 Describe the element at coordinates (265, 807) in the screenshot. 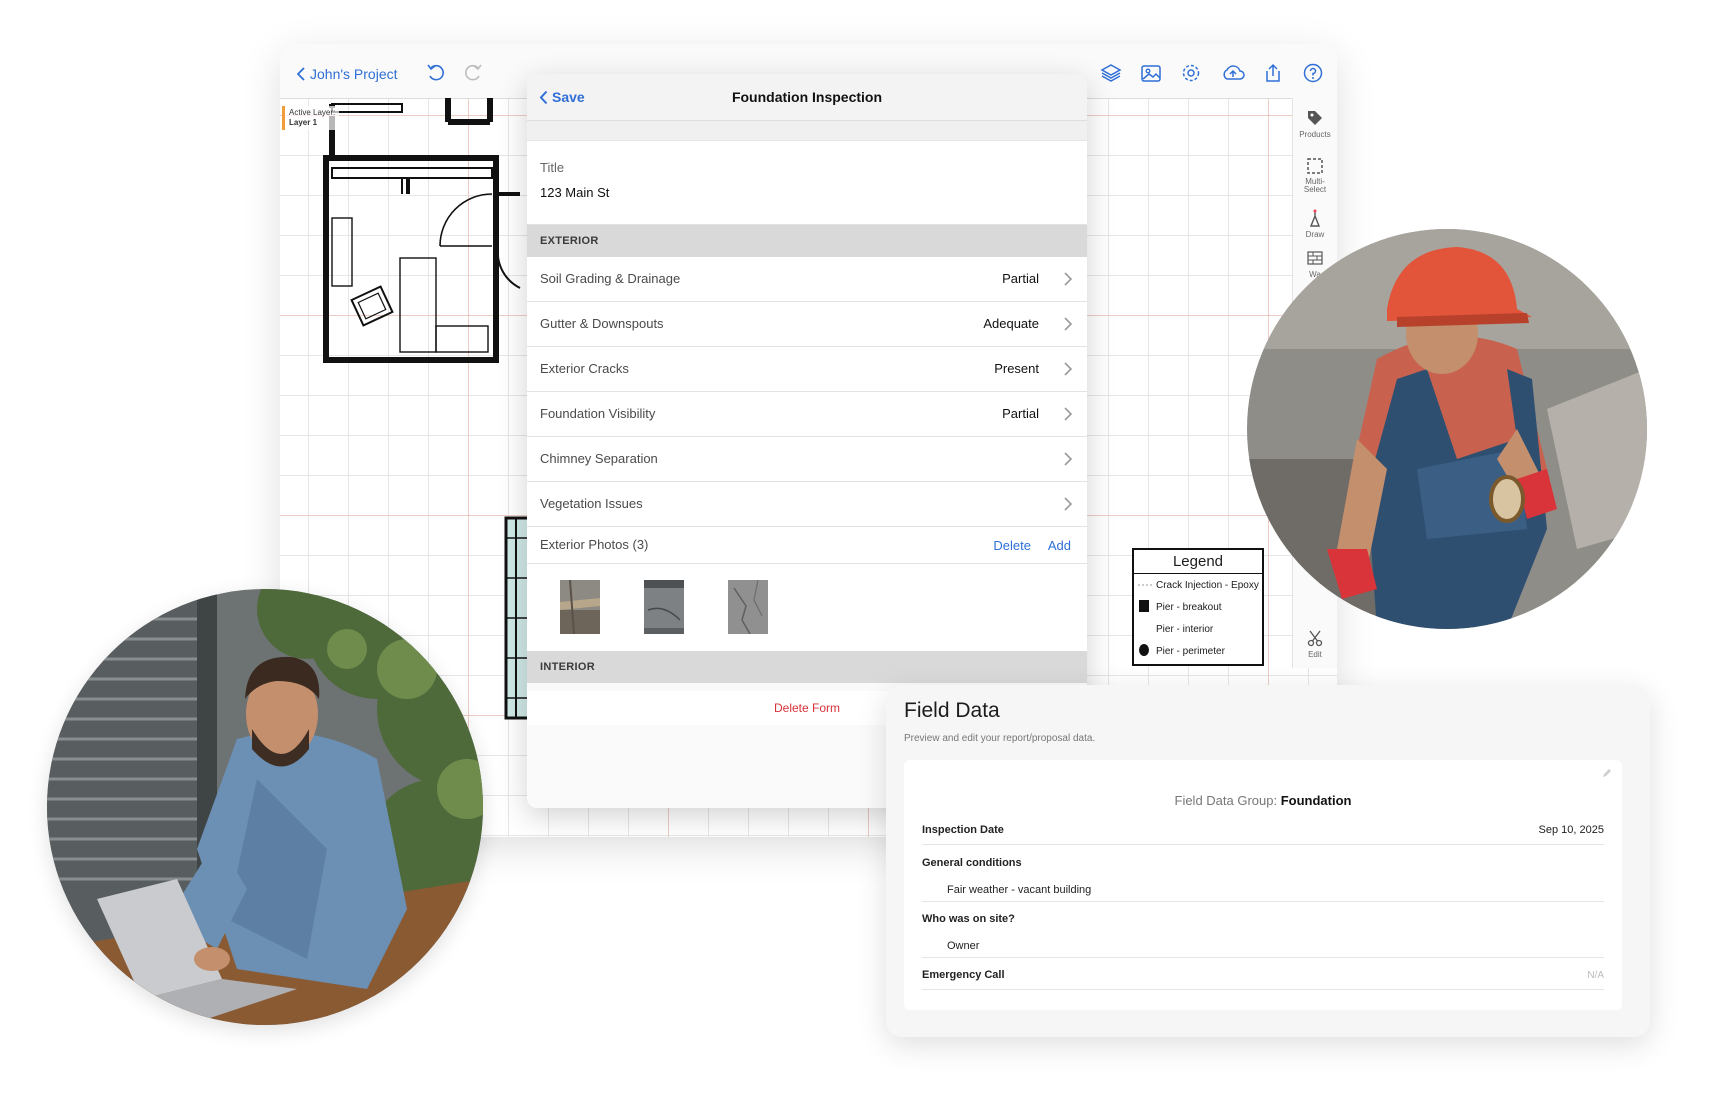

I see `photo-man-with-laptop` at that location.